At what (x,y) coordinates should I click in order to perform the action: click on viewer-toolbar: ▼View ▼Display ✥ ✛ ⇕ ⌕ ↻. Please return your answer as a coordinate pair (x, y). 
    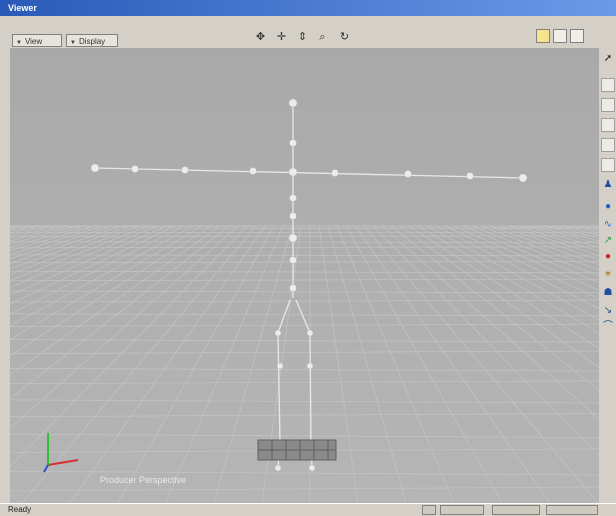
    Looking at the image, I should click on (308, 32).